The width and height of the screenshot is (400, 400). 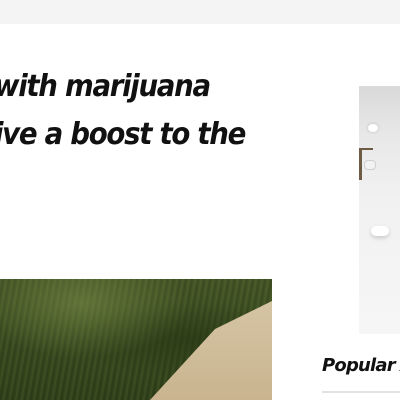 I want to click on top-bar, so click(x=200, y=12).